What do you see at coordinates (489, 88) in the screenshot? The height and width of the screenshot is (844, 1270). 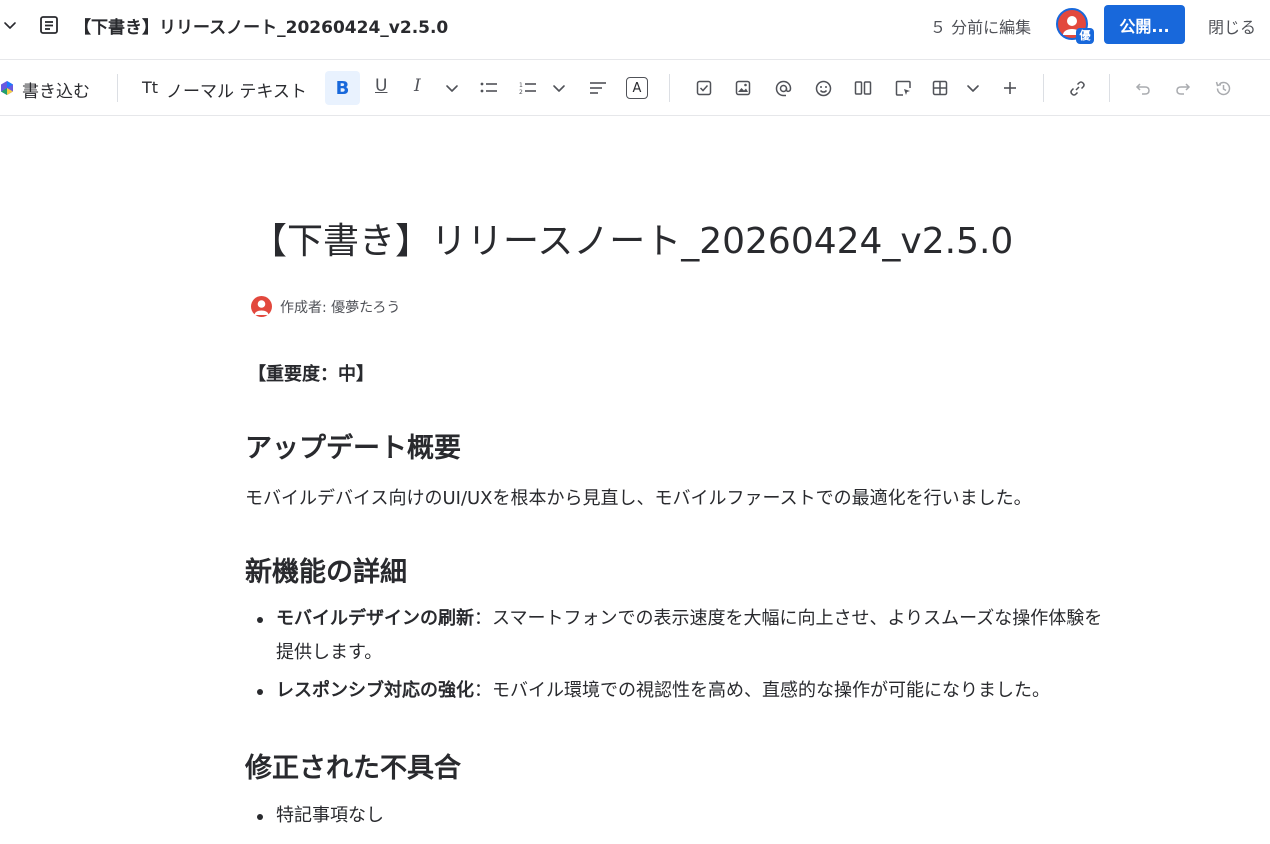 I see `bullet-list-icon` at bounding box center [489, 88].